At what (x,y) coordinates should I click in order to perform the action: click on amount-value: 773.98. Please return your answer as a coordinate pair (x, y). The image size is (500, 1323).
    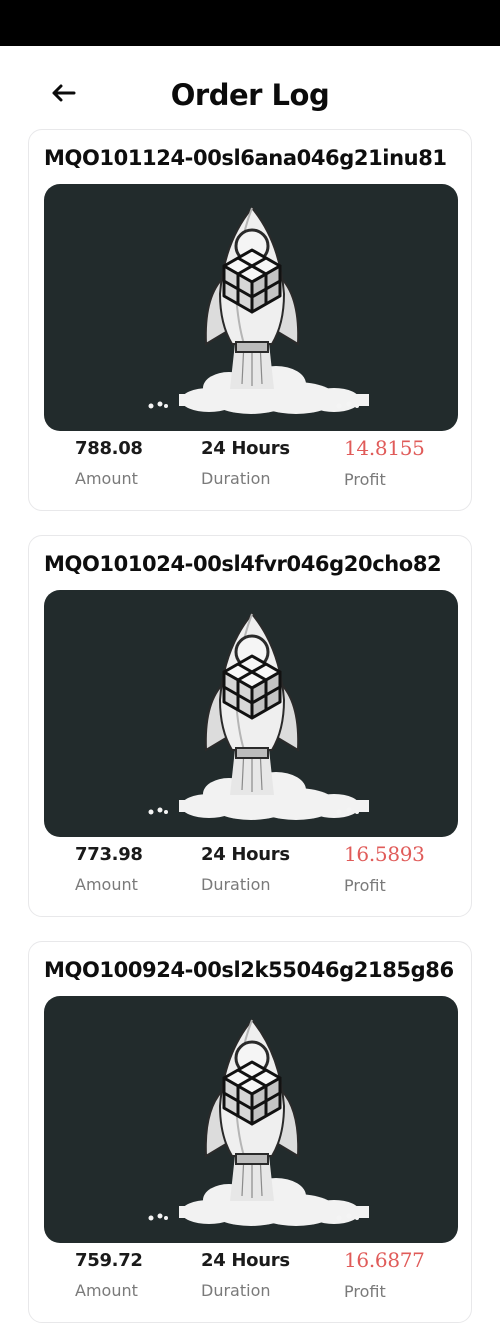
    Looking at the image, I should click on (109, 854).